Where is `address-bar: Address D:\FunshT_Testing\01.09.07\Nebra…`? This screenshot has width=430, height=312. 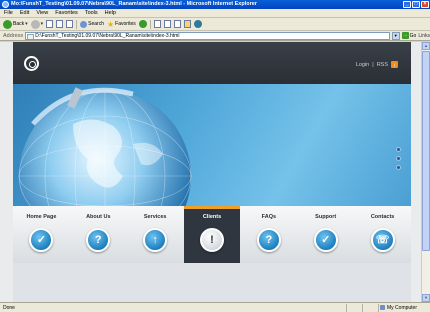 address-bar: Address D:\FunshT_Testing\01.09.07\Nebra… is located at coordinates (215, 36).